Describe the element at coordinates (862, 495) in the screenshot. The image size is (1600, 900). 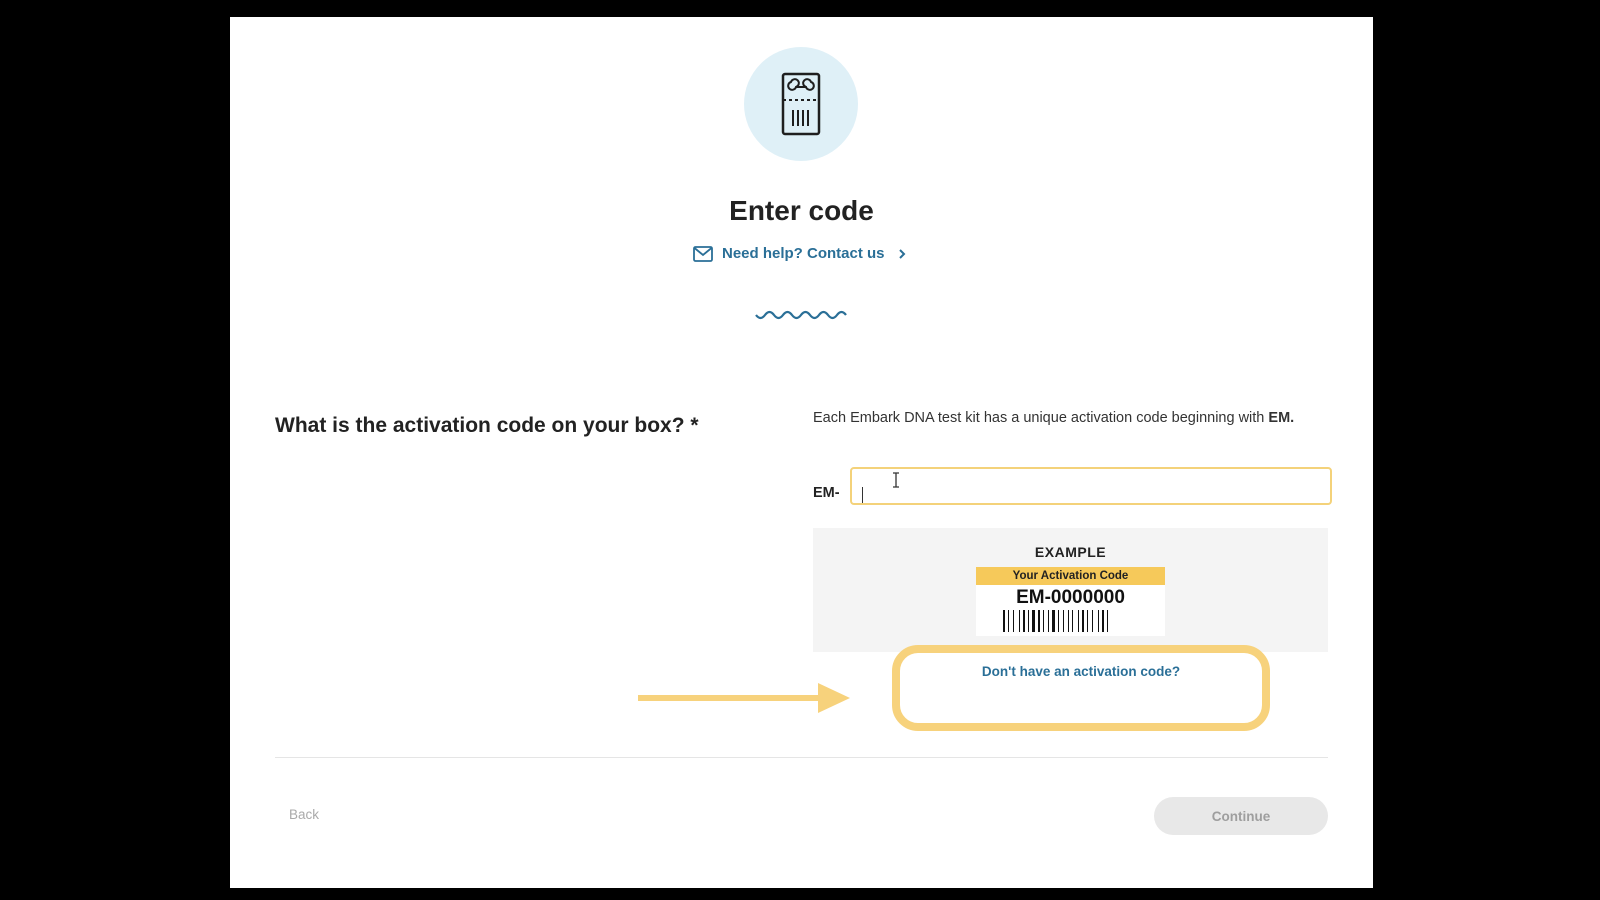
I see `text-caret` at that location.